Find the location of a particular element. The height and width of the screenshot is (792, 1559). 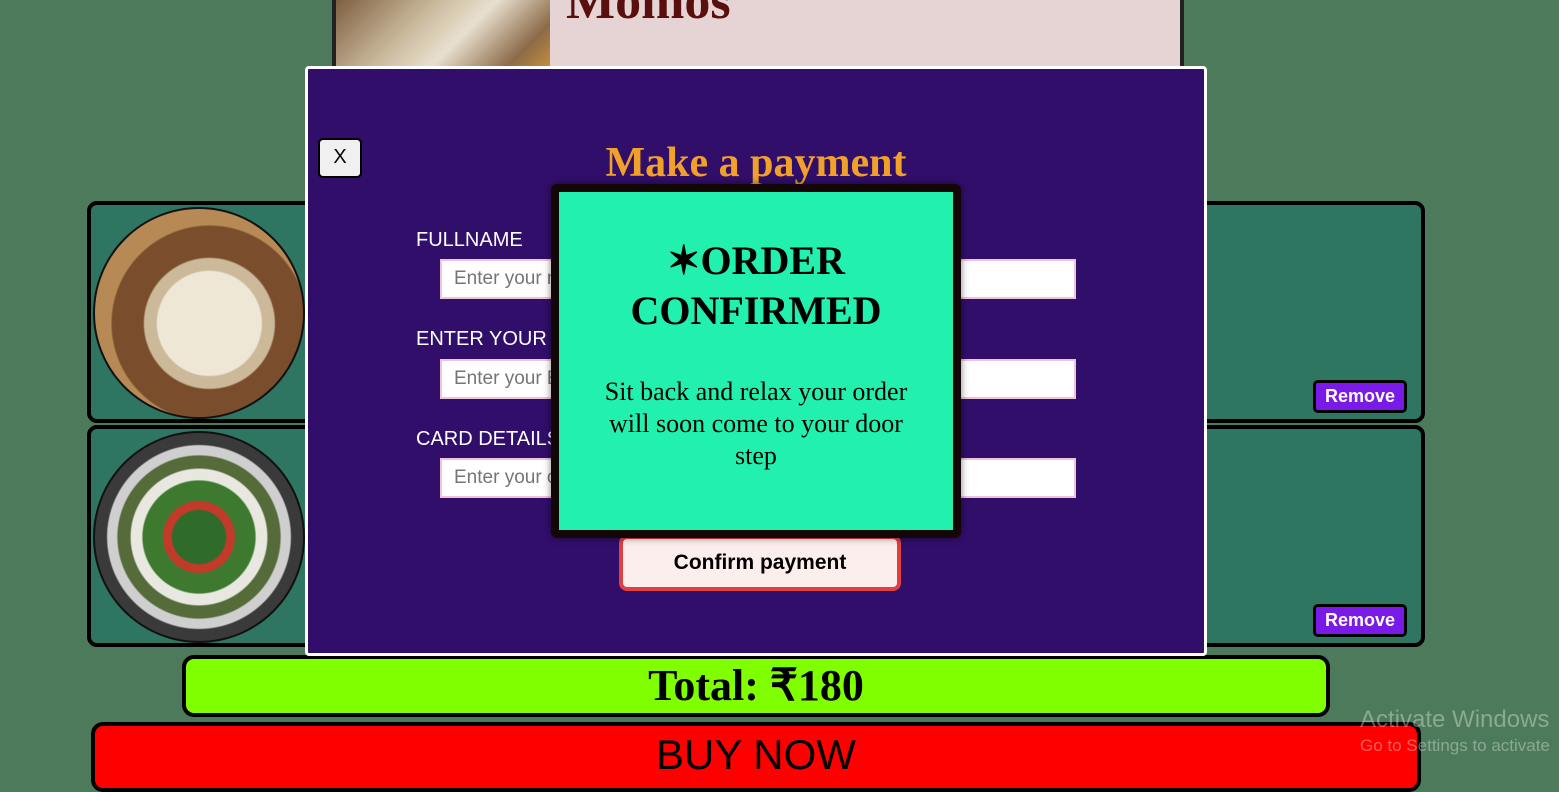

modal-title: Make a payment is located at coordinates (756, 163).